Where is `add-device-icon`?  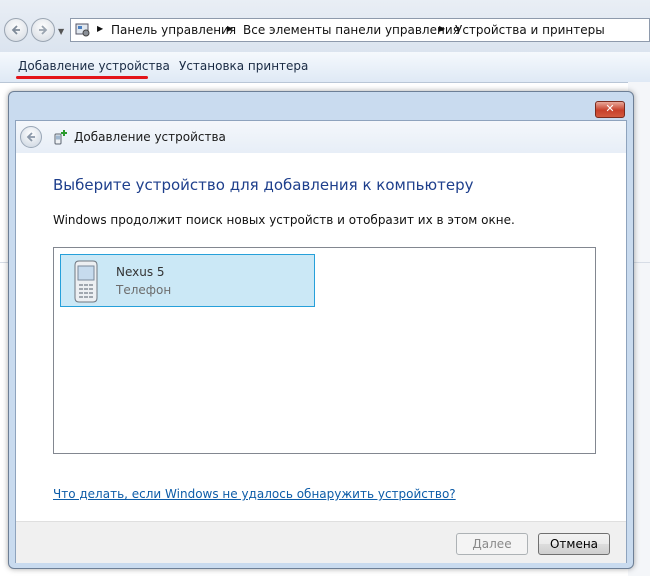 add-device-icon is located at coordinates (60, 137).